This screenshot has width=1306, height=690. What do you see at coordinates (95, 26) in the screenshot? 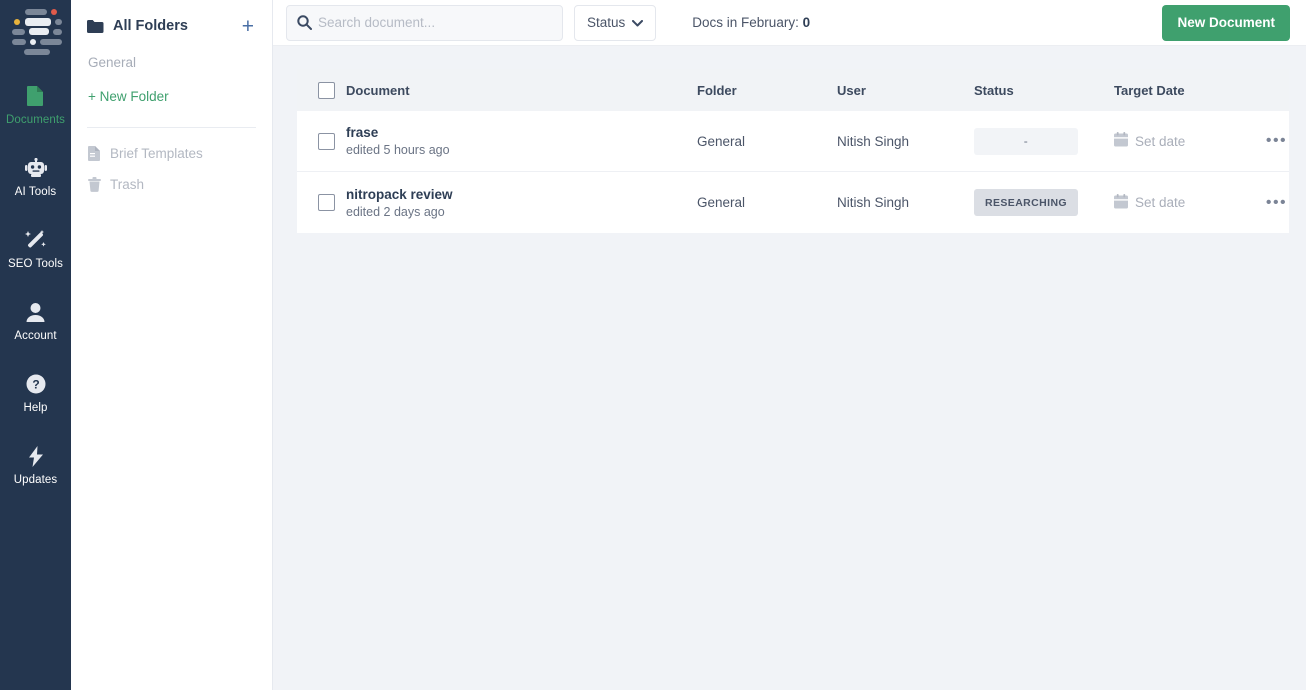
I see `folder-icon` at bounding box center [95, 26].